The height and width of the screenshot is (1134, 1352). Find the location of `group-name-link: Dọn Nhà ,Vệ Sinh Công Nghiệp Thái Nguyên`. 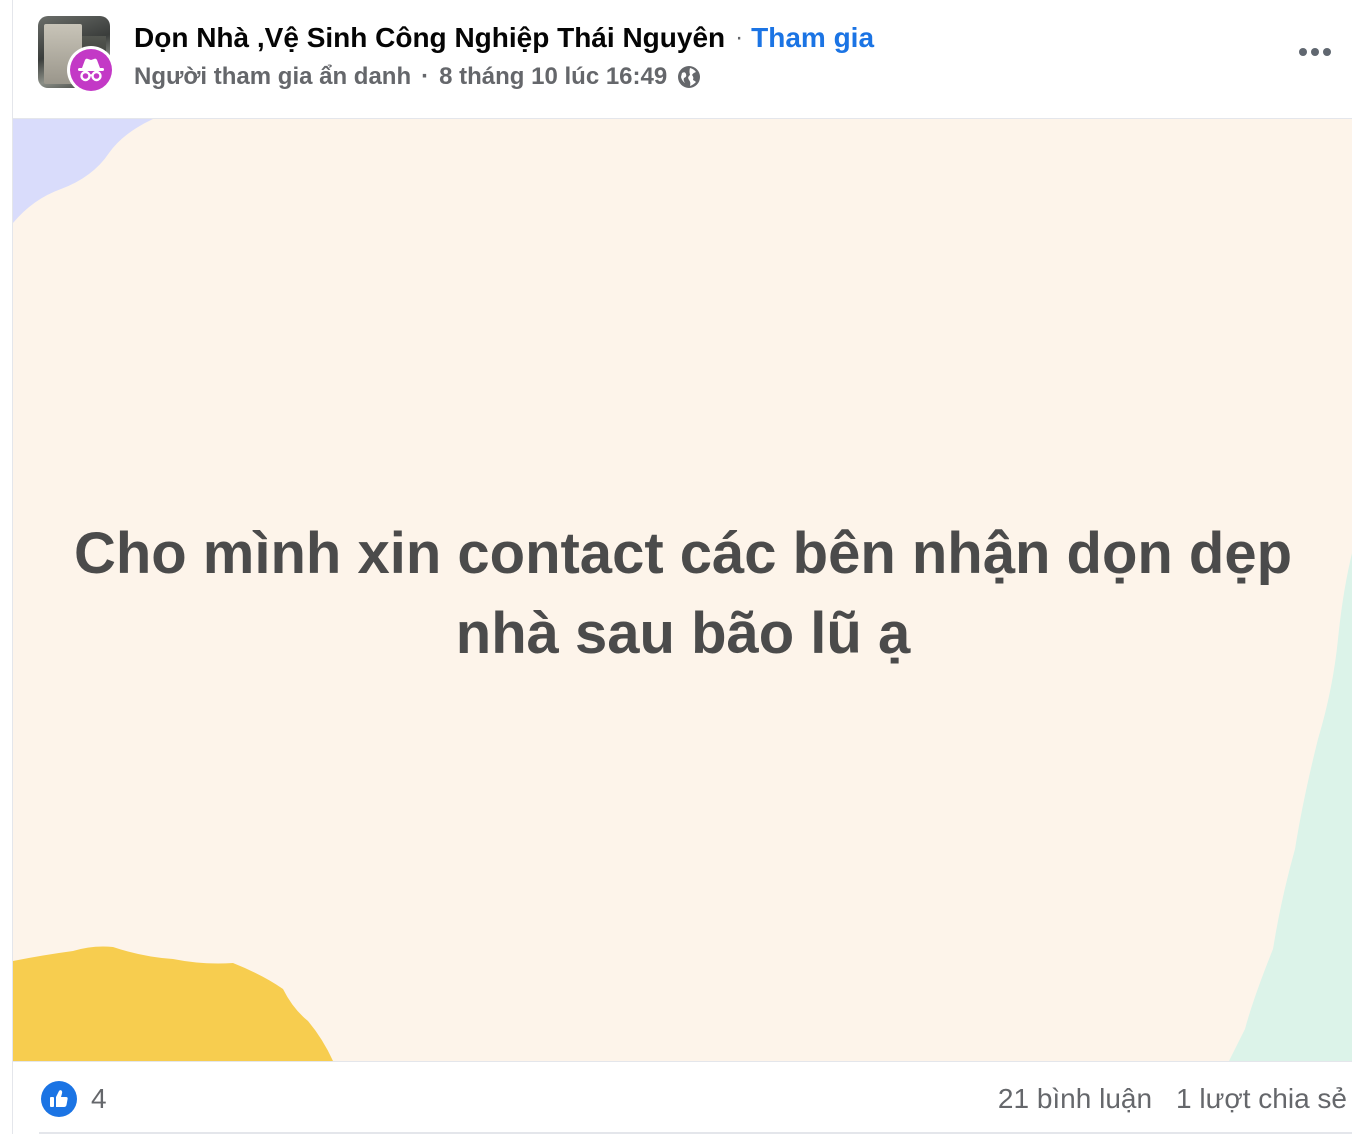

group-name-link: Dọn Nhà ,Vệ Sinh Công Nghiệp Thái Nguyên is located at coordinates (429, 38).